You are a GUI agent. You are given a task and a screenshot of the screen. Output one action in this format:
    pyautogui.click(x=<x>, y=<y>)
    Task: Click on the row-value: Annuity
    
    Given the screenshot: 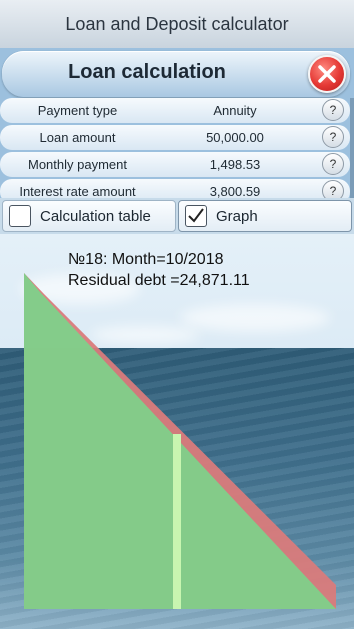 What is the action you would take?
    pyautogui.click(x=235, y=110)
    